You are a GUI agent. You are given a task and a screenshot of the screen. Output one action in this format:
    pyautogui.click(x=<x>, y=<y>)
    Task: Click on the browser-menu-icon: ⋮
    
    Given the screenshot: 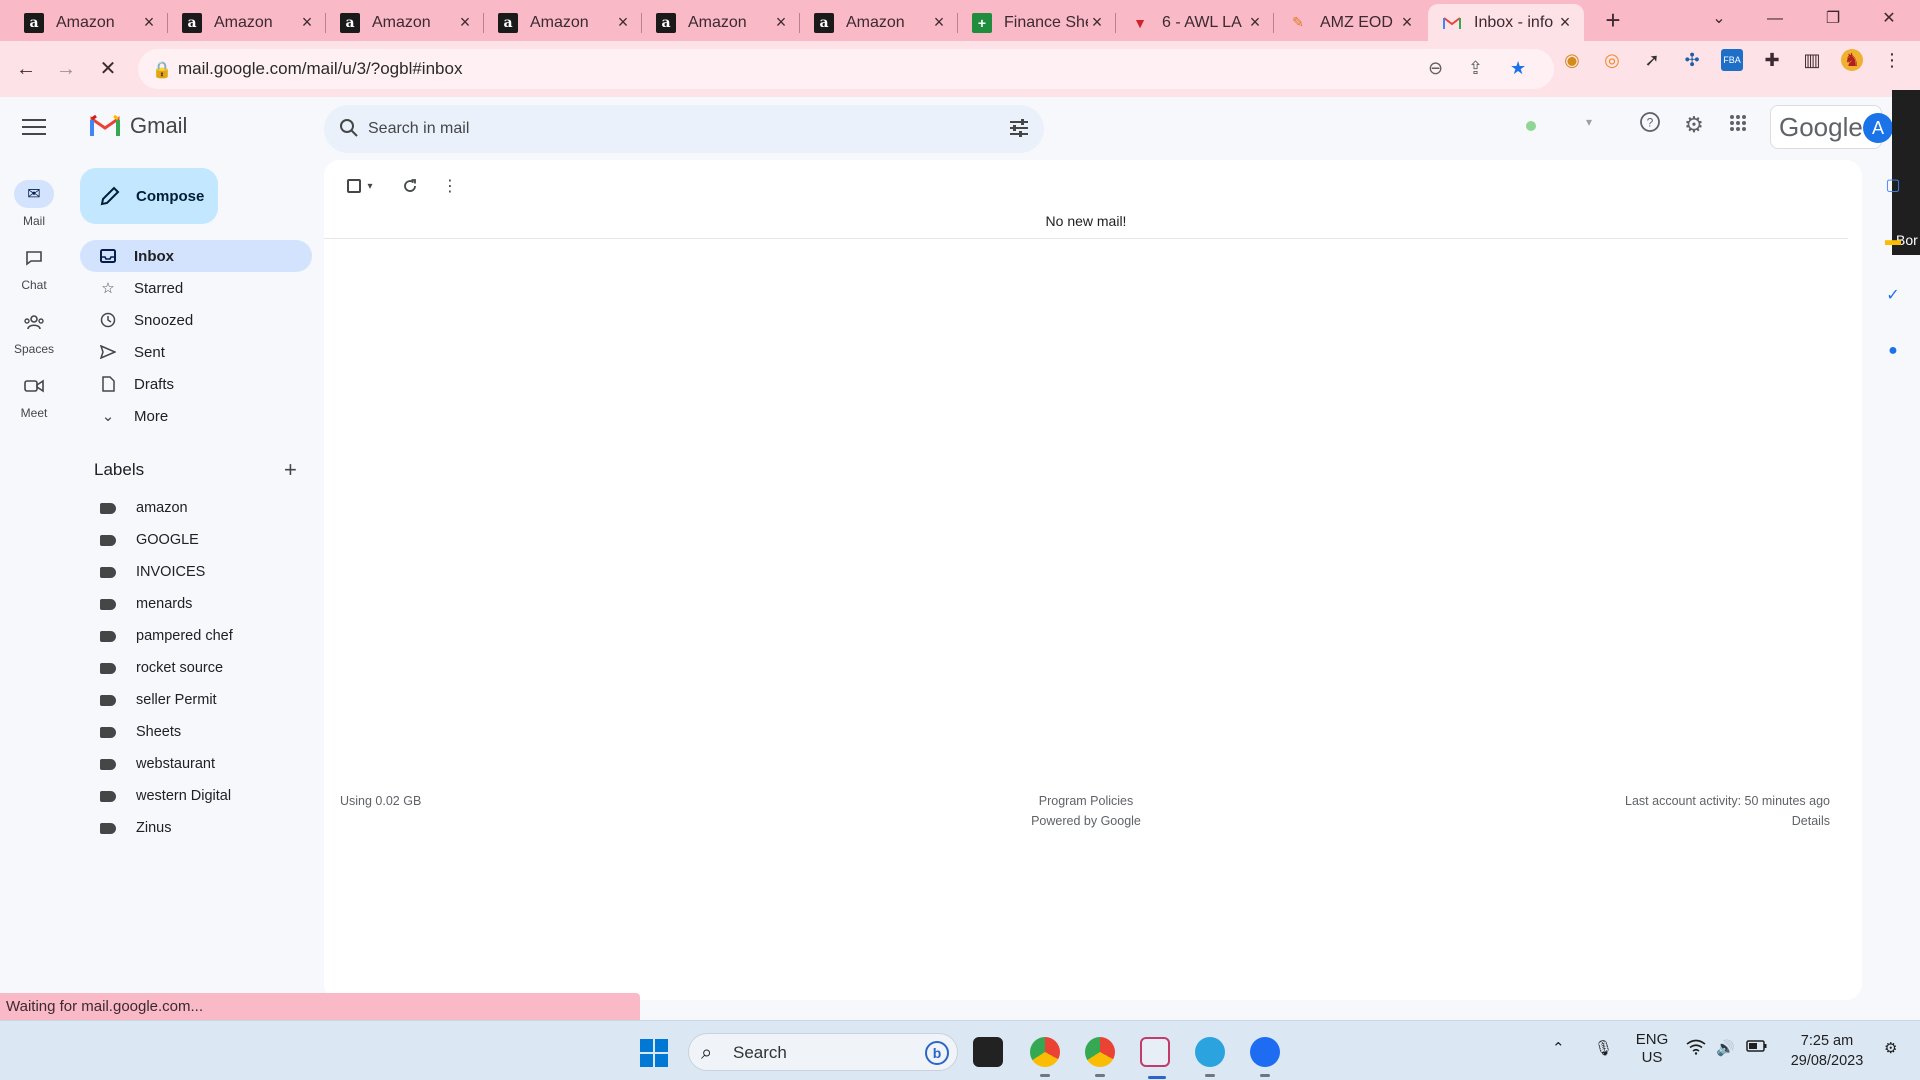 What is the action you would take?
    pyautogui.click(x=1892, y=60)
    